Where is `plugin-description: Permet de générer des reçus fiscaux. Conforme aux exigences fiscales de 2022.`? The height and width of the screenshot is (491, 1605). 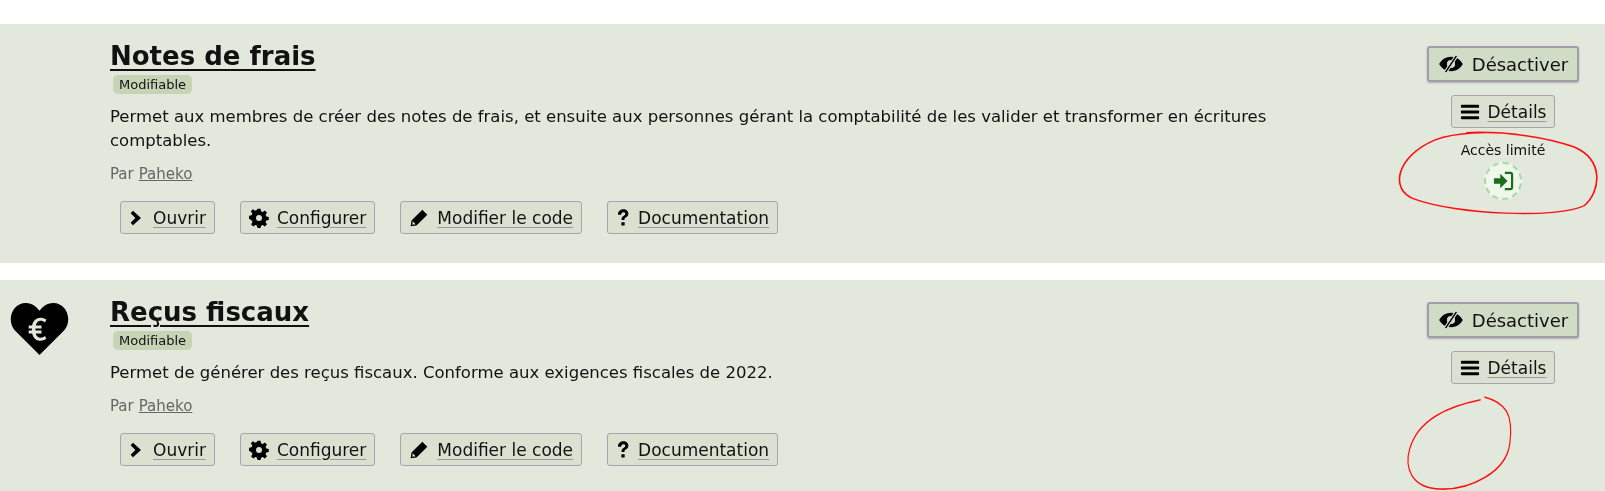
plugin-description: Permet de générer des reçus fiscaux. Conforme aux exigences fiscales de 2022. is located at coordinates (441, 373).